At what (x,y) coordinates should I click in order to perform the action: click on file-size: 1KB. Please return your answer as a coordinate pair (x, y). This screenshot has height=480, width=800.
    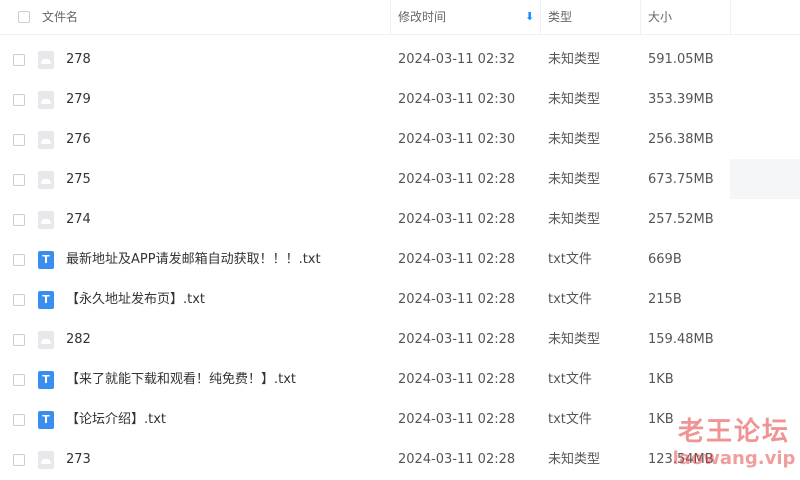
    Looking at the image, I should click on (661, 379).